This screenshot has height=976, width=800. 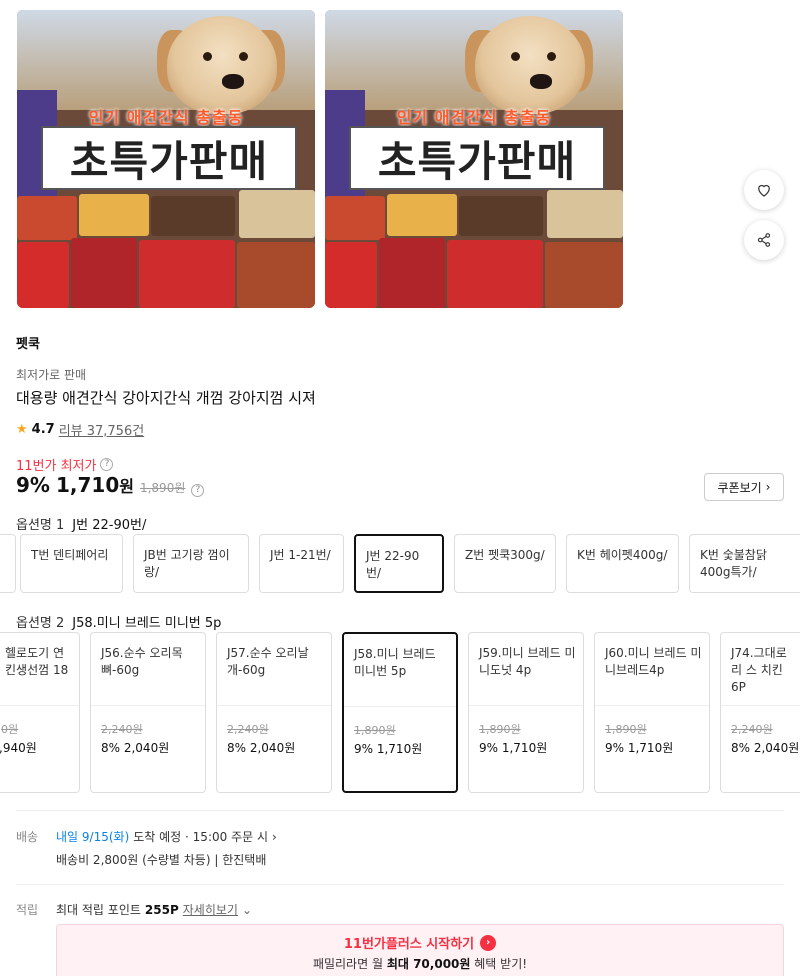 I want to click on option1-selected: J번 22-90번/, so click(x=109, y=525).